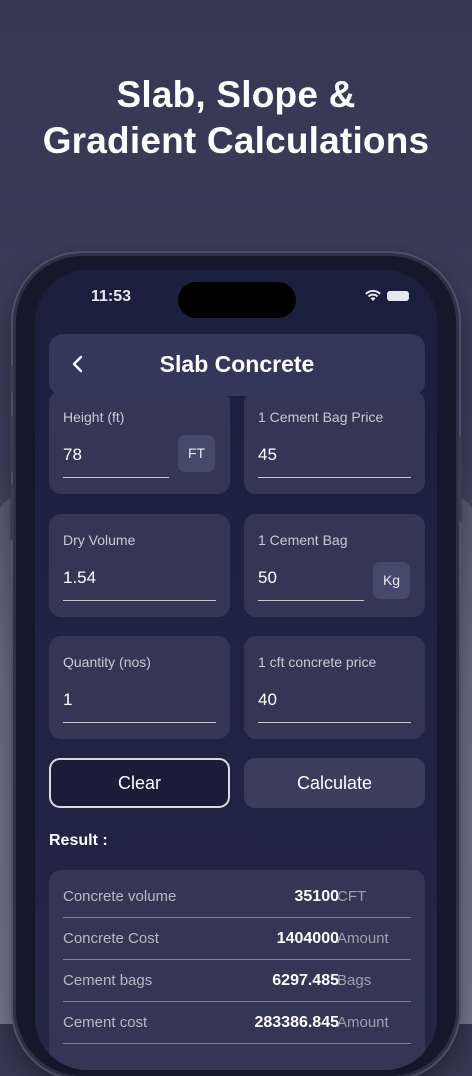 This screenshot has width=472, height=1076. Describe the element at coordinates (352, 896) in the screenshot. I see `result-unit: CFT` at that location.